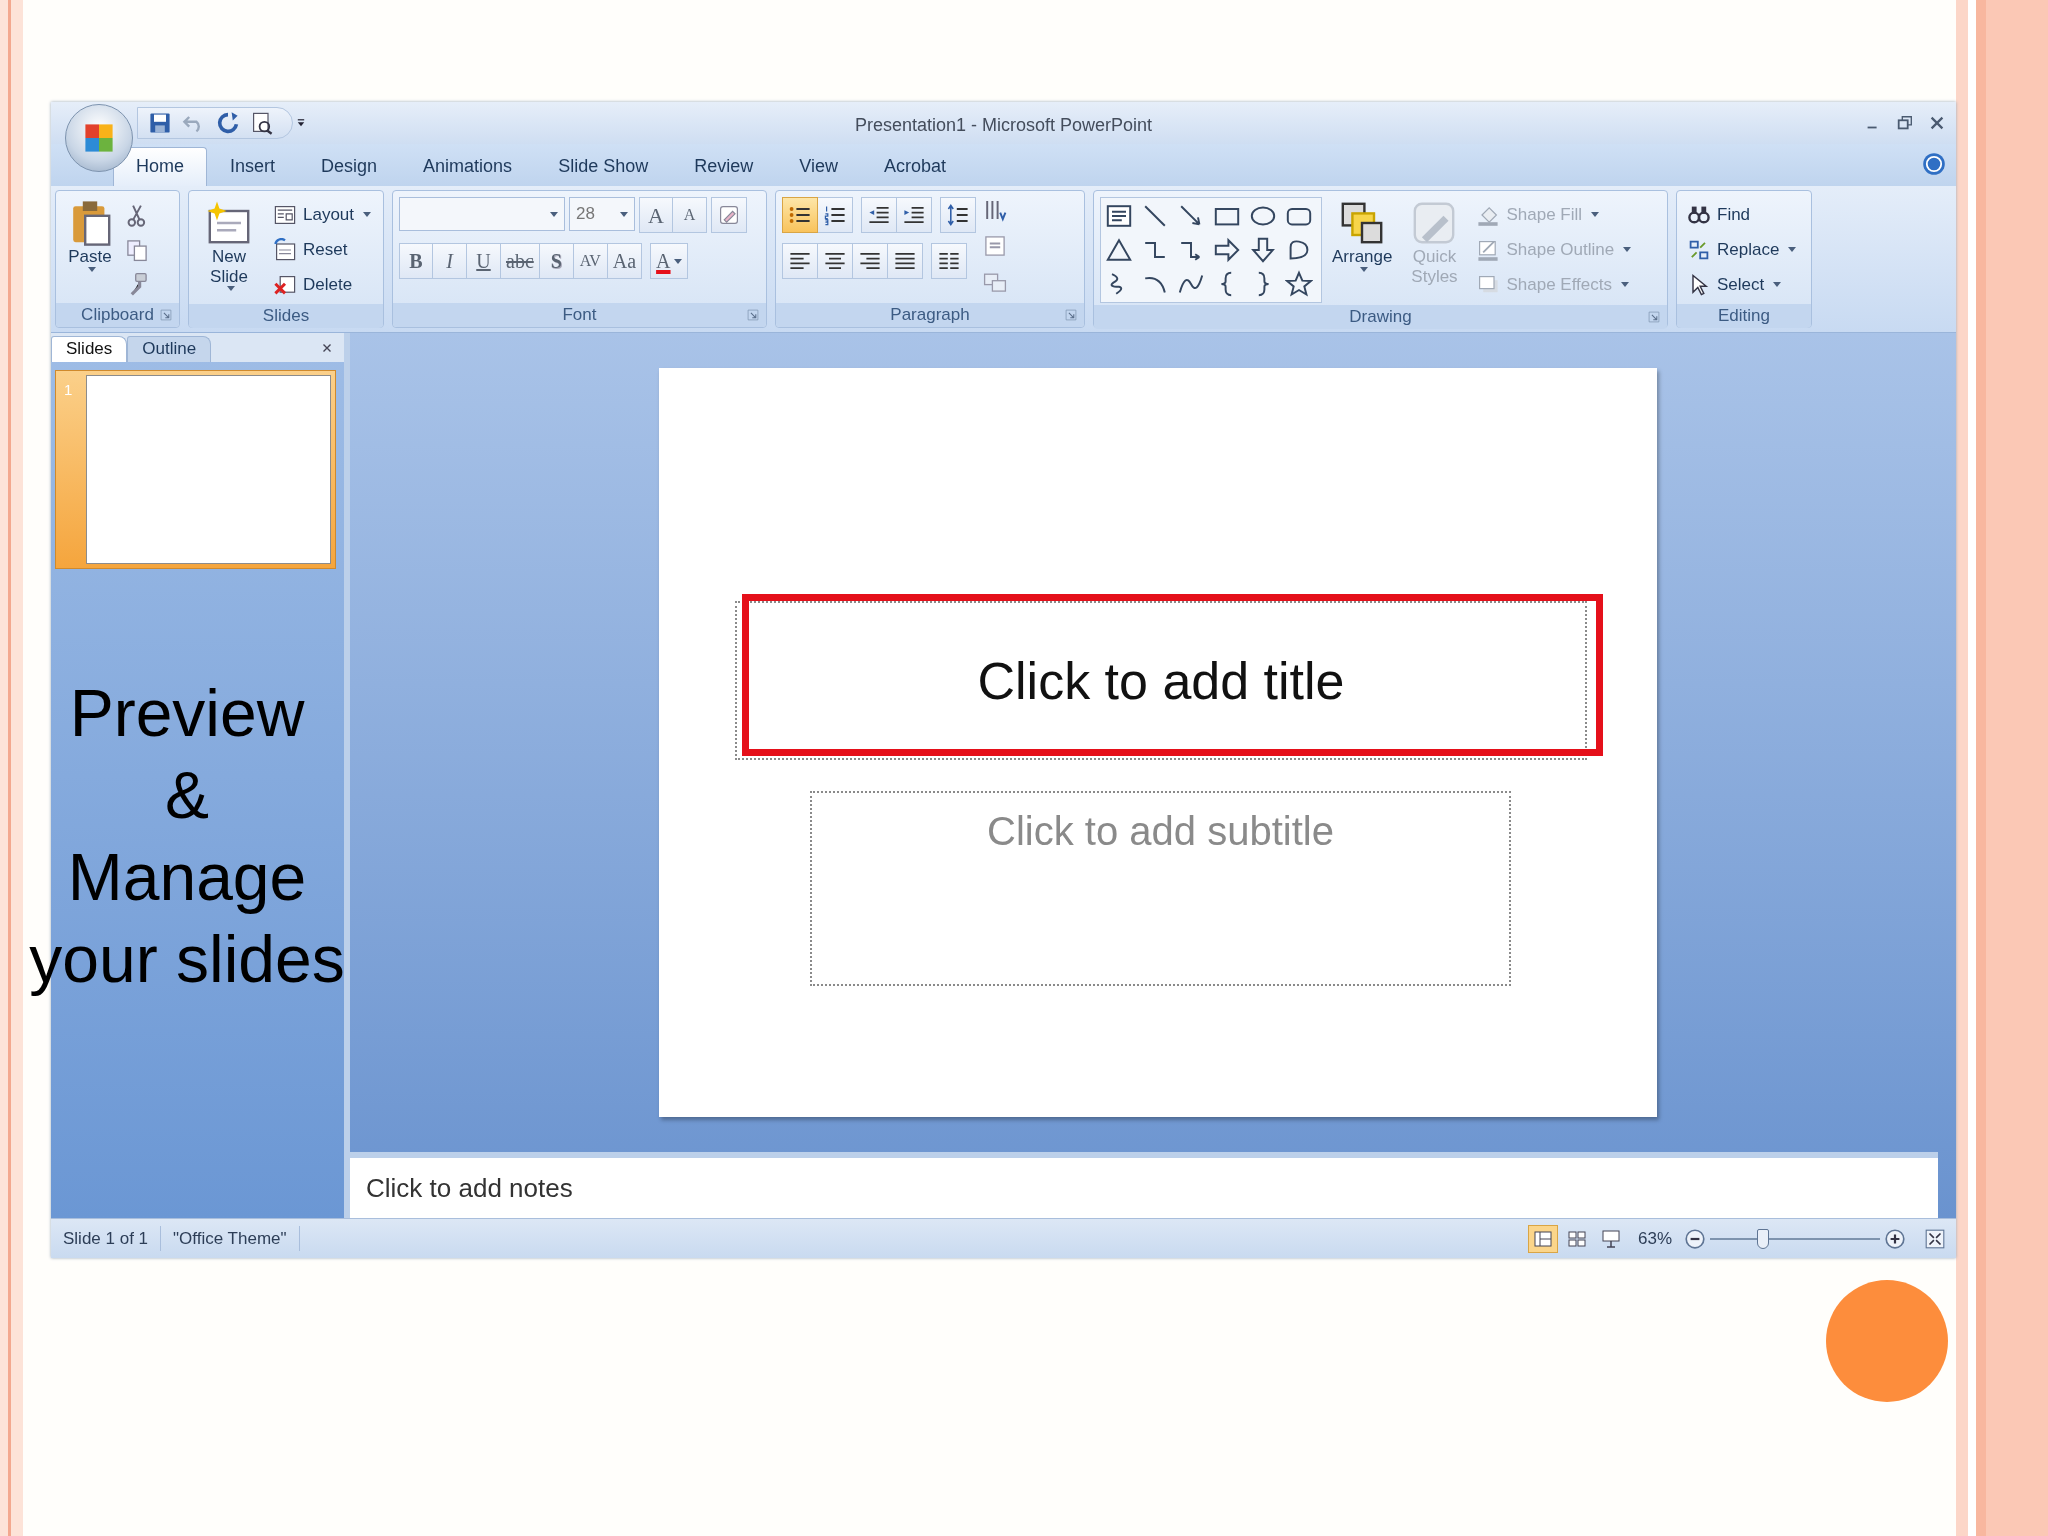 This screenshot has width=2048, height=1536. I want to click on line-spacing-icon, so click(958, 215).